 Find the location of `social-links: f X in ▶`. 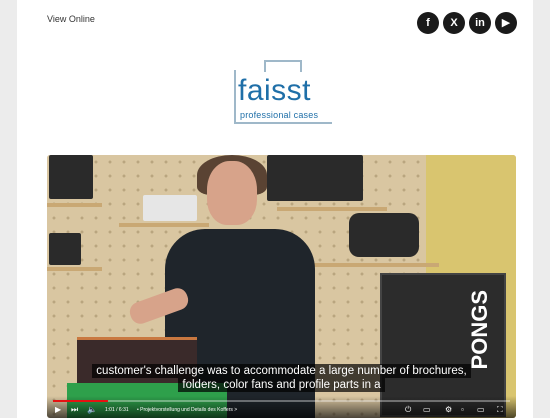

social-links: f X in ▶ is located at coordinates (467, 23).